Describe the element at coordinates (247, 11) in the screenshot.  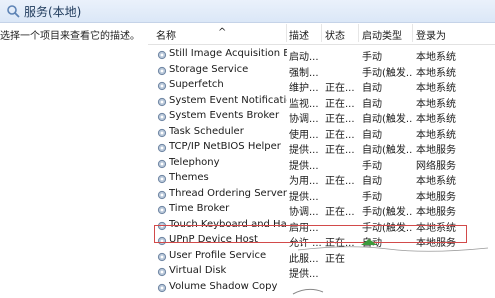
I see `title-bar: 服务(本地)` at that location.